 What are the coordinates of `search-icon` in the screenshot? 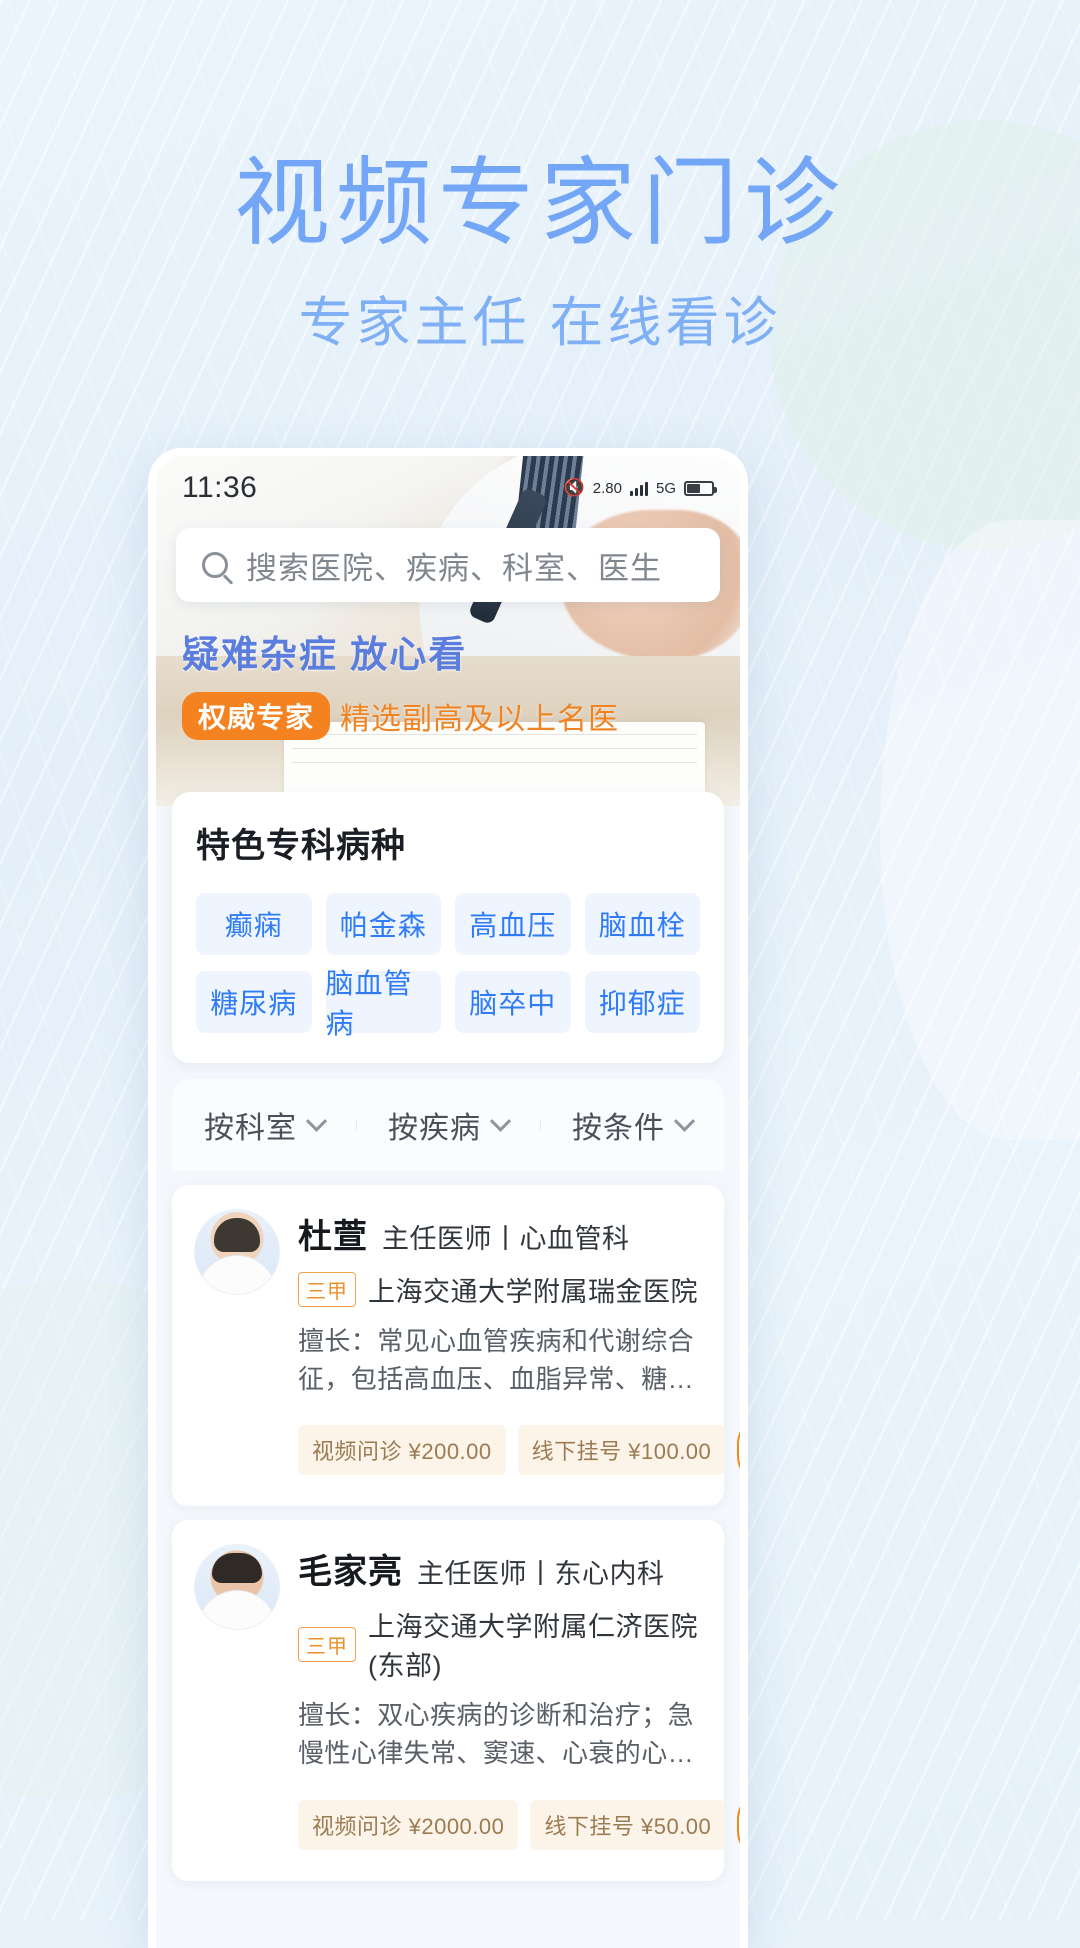 It's located at (215, 565).